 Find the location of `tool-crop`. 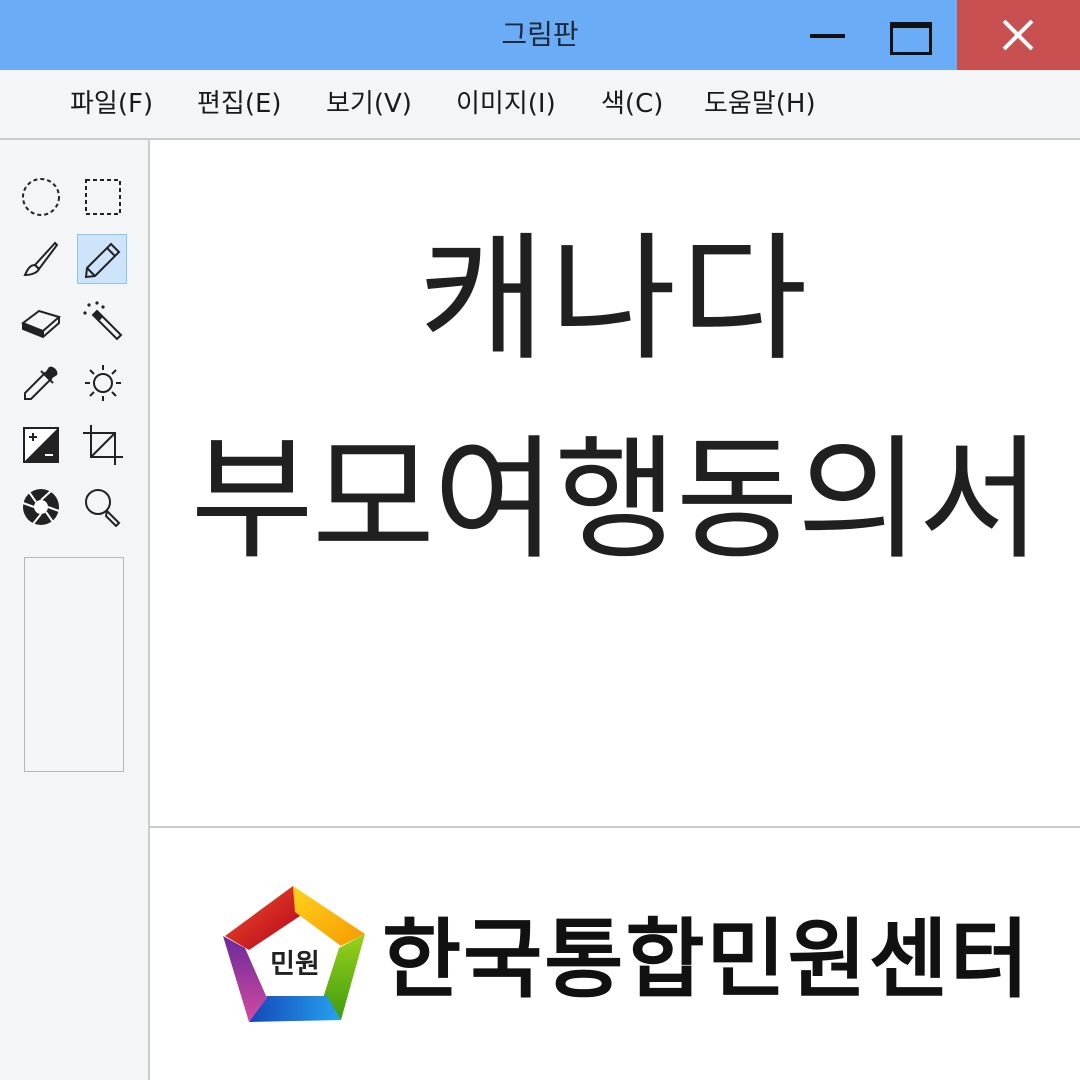

tool-crop is located at coordinates (103, 445).